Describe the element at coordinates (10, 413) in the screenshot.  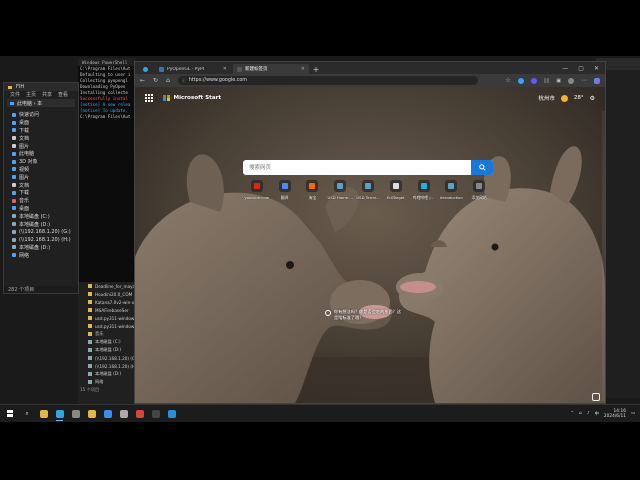
I see `start-button` at that location.